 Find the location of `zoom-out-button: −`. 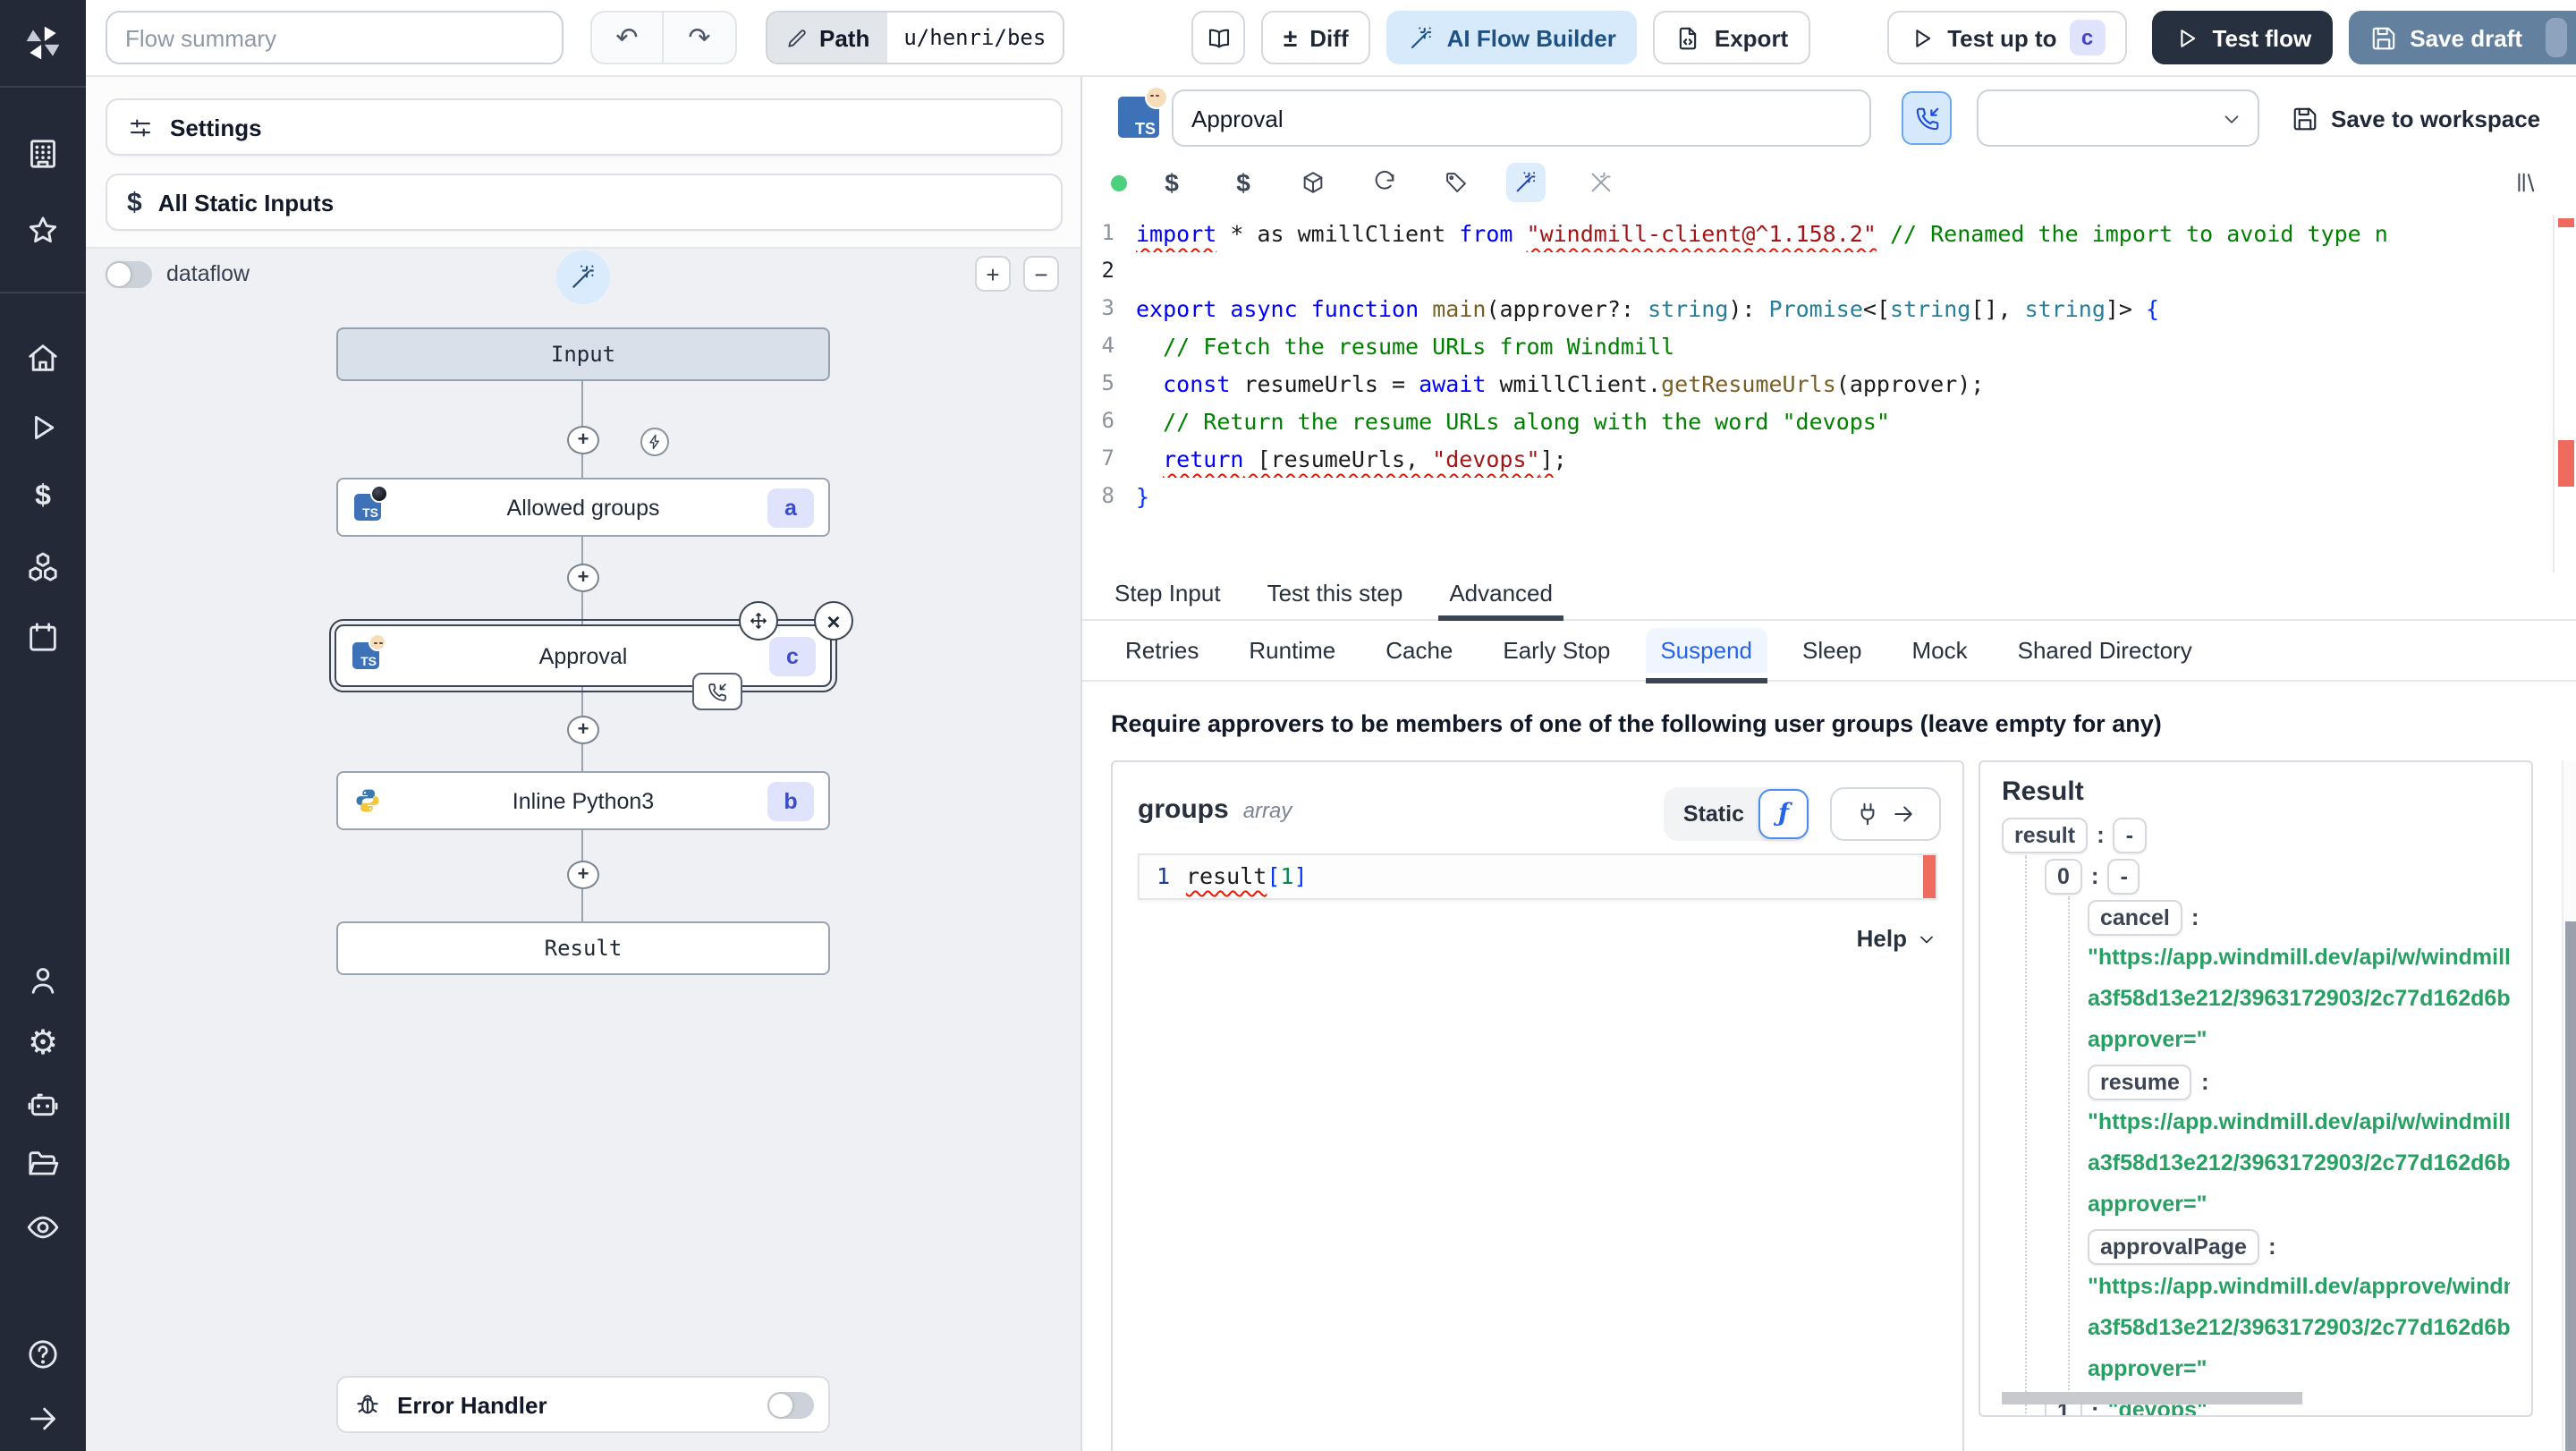

zoom-out-button: − is located at coordinates (1041, 274).